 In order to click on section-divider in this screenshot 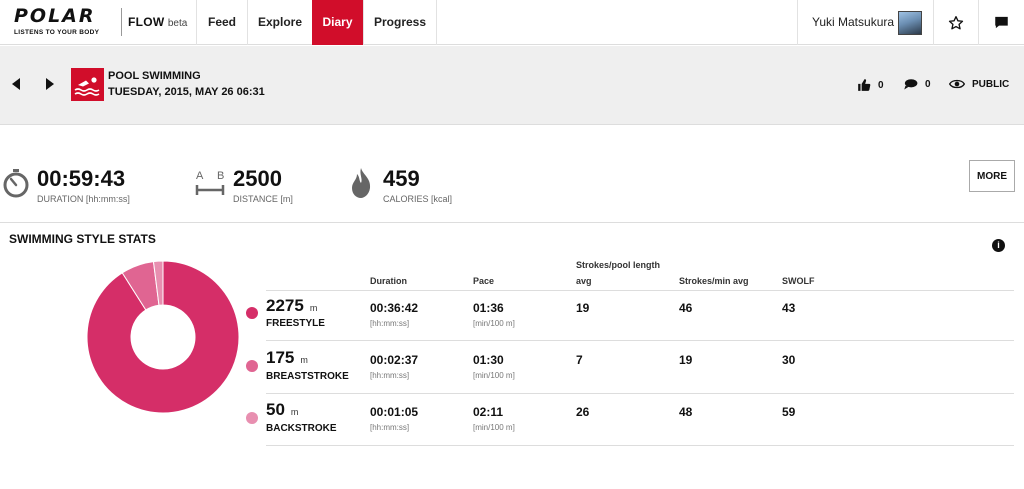, I will do `click(512, 222)`.